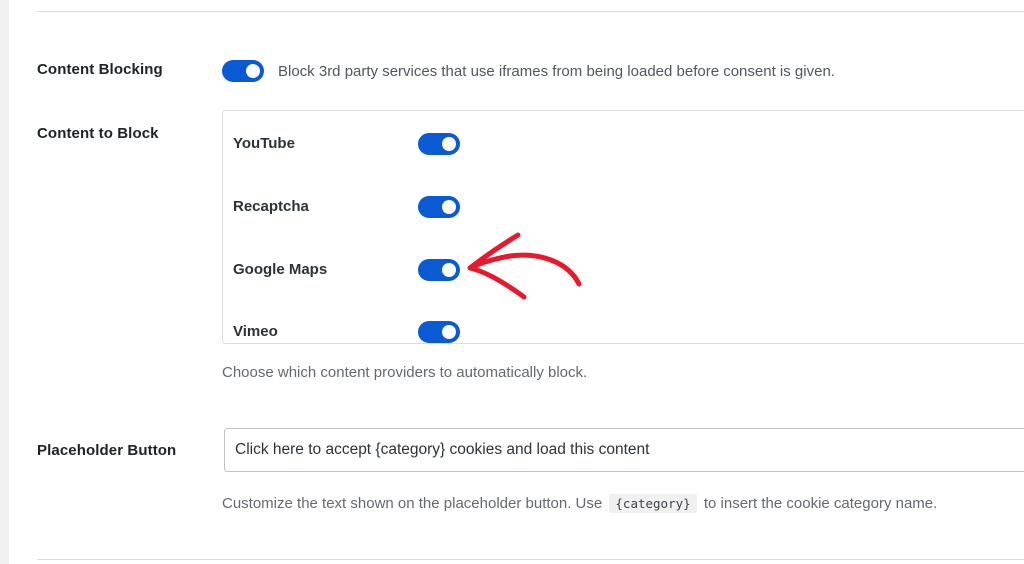 Image resolution: width=1024 pixels, height=564 pixels. Describe the element at coordinates (264, 143) in the screenshot. I see `provider-label-youtube: YouTube` at that location.